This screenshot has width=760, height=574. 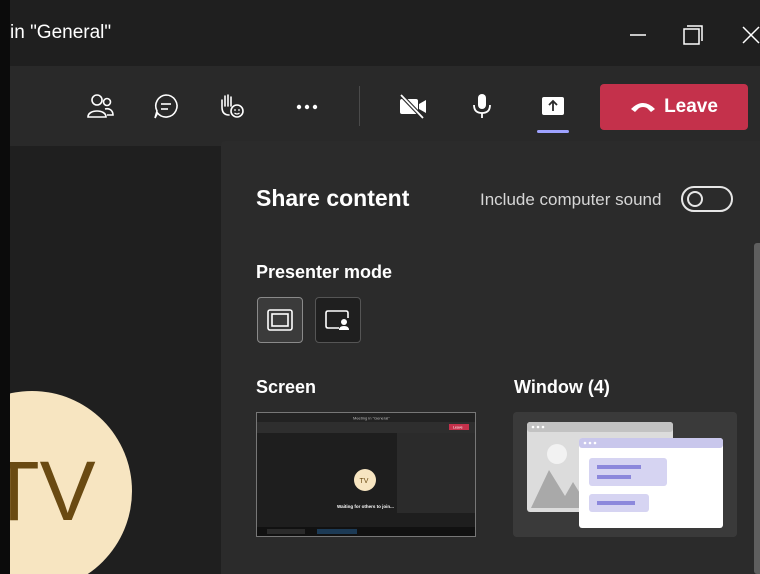 What do you see at coordinates (286, 387) in the screenshot?
I see `screen-heading: Screen` at bounding box center [286, 387].